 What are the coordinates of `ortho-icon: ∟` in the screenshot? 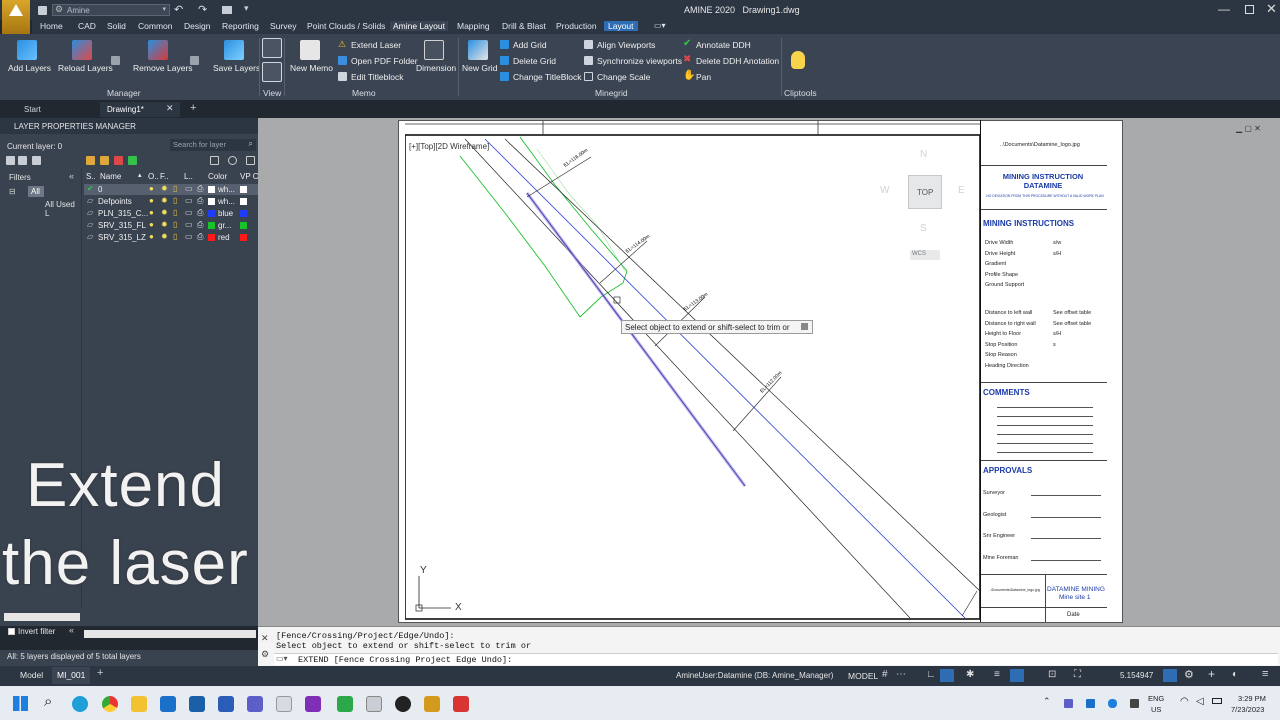 It's located at (931, 674).